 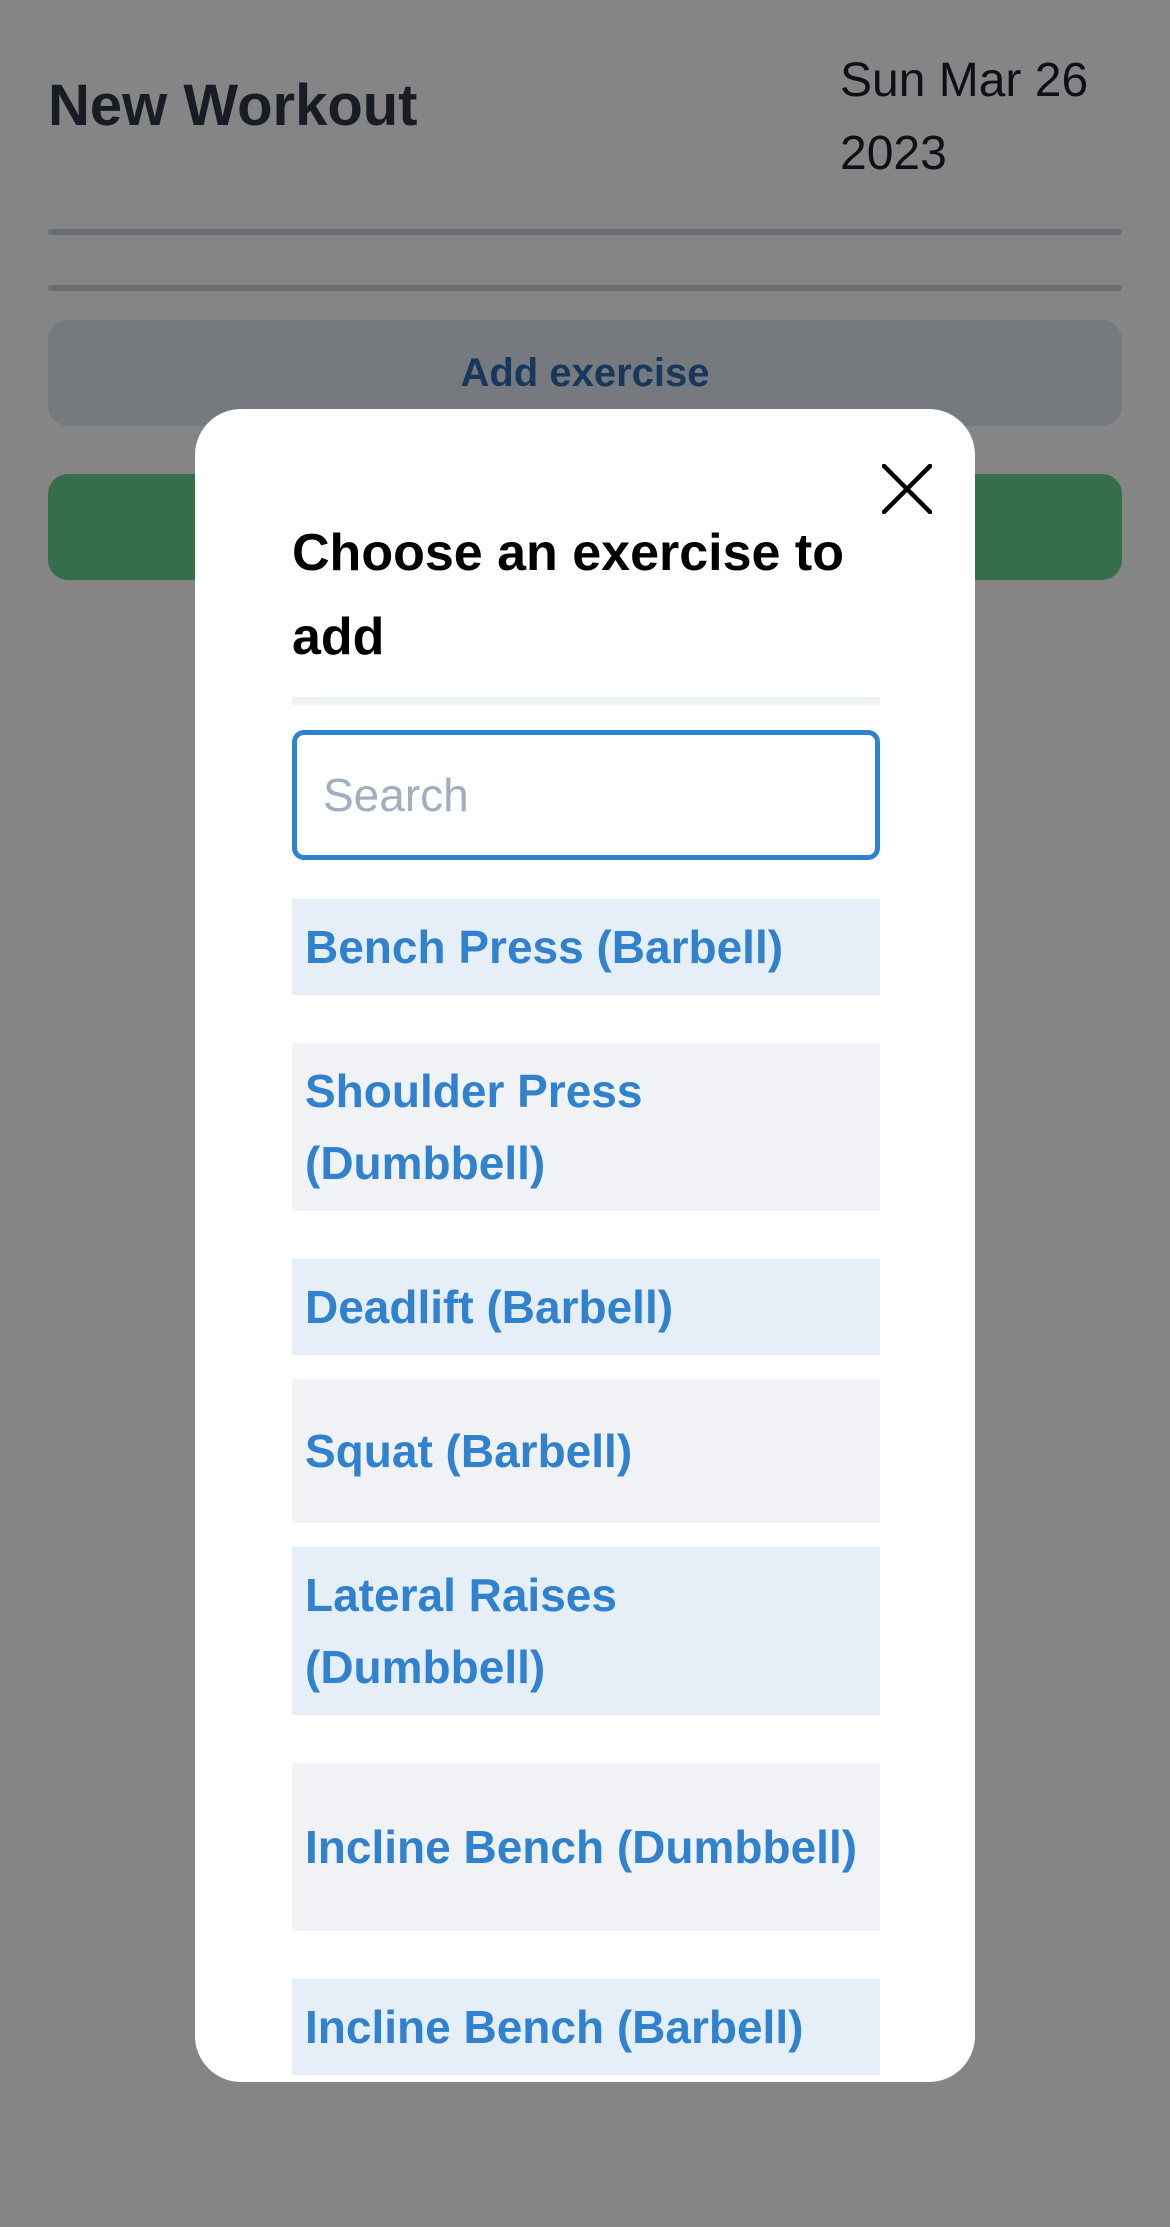 I want to click on exercise-item-shoulder-press-dumbbell: Shoulder Press (Dumbbell), so click(x=586, y=1127).